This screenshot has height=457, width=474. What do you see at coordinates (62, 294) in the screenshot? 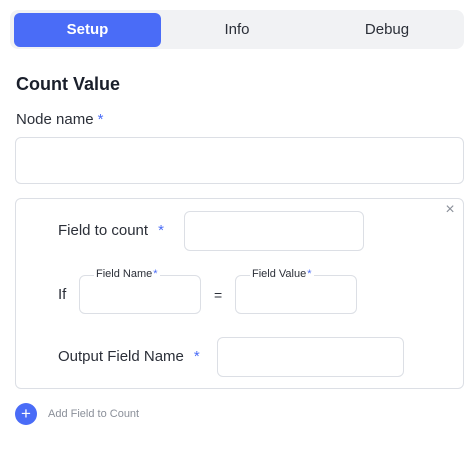
I see `if-label: If` at bounding box center [62, 294].